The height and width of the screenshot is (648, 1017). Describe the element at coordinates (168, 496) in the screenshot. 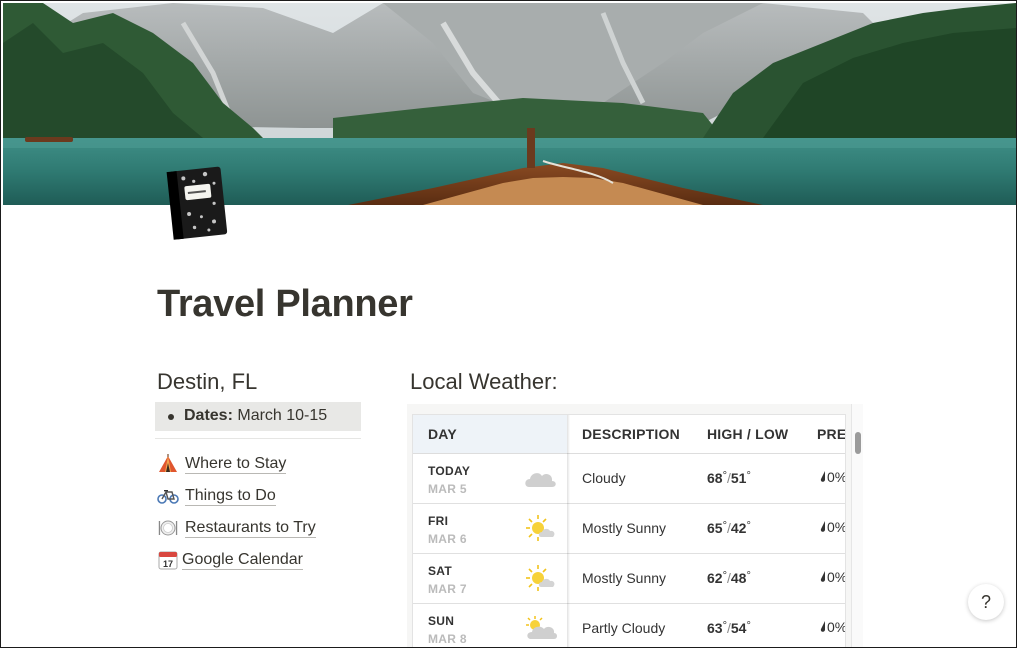

I see `bicycle-icon` at that location.